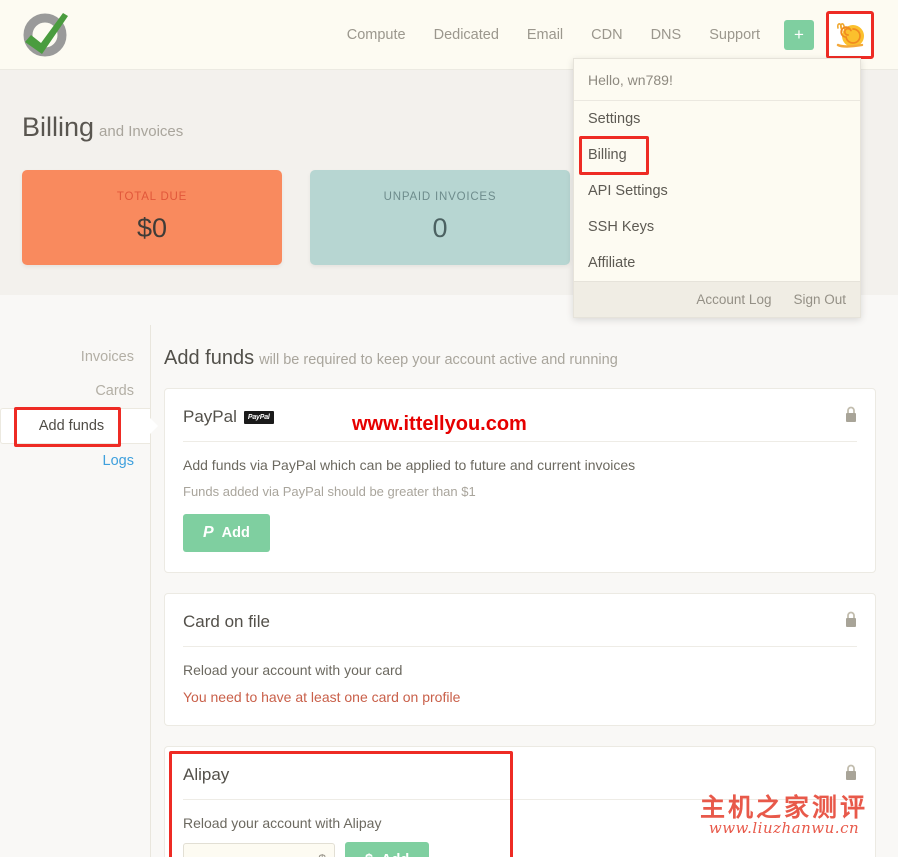 The height and width of the screenshot is (857, 898). Describe the element at coordinates (150, 591) in the screenshot. I see `vertical-divider` at that location.